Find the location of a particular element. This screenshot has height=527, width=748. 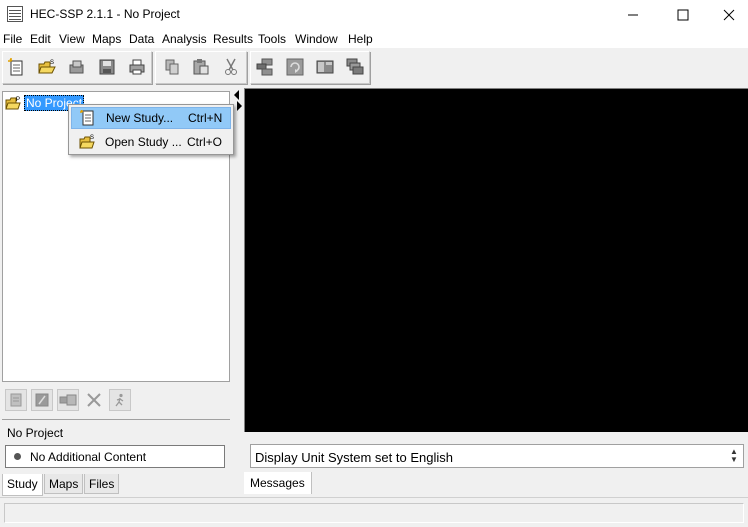

save-icon is located at coordinates (107, 67).